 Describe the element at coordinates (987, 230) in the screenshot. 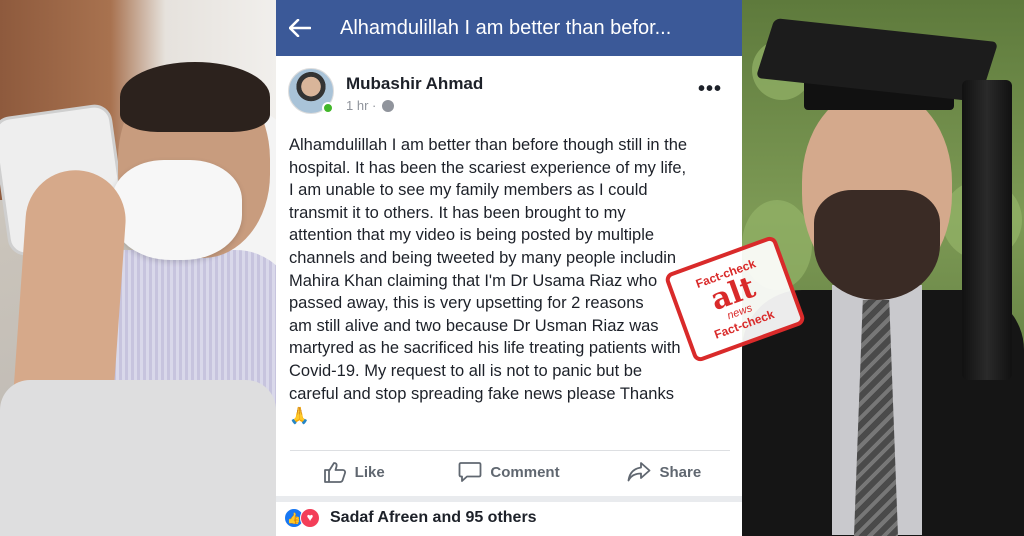

I see `cap-tassel` at that location.